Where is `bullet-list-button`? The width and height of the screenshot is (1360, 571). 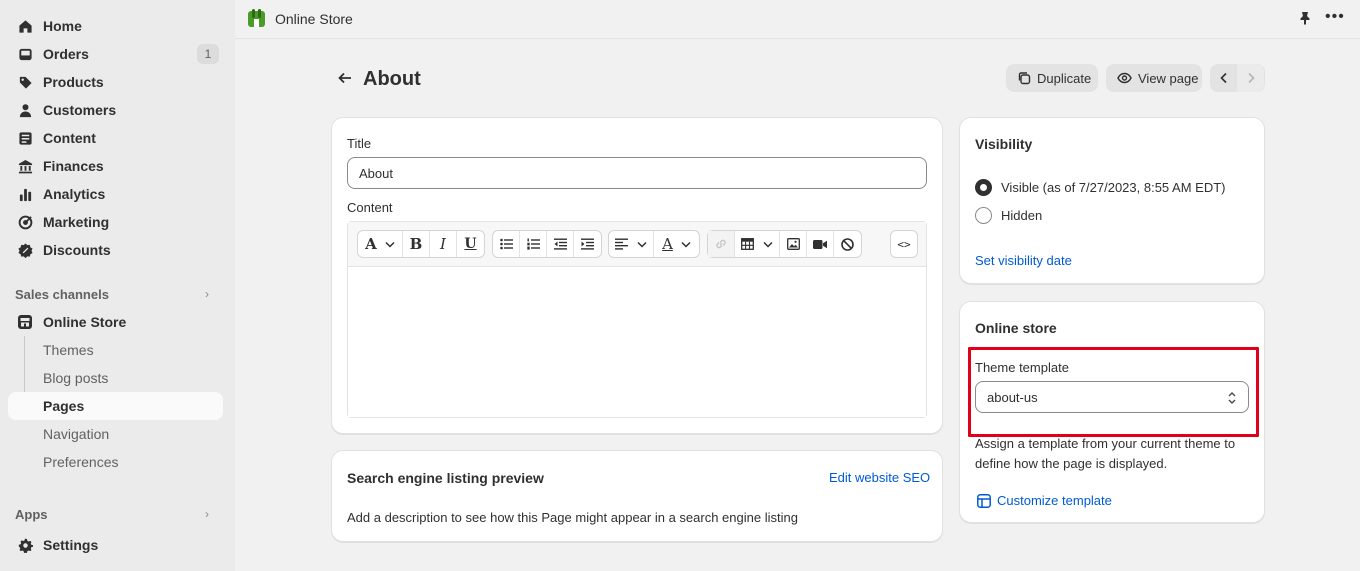 bullet-list-button is located at coordinates (506, 244).